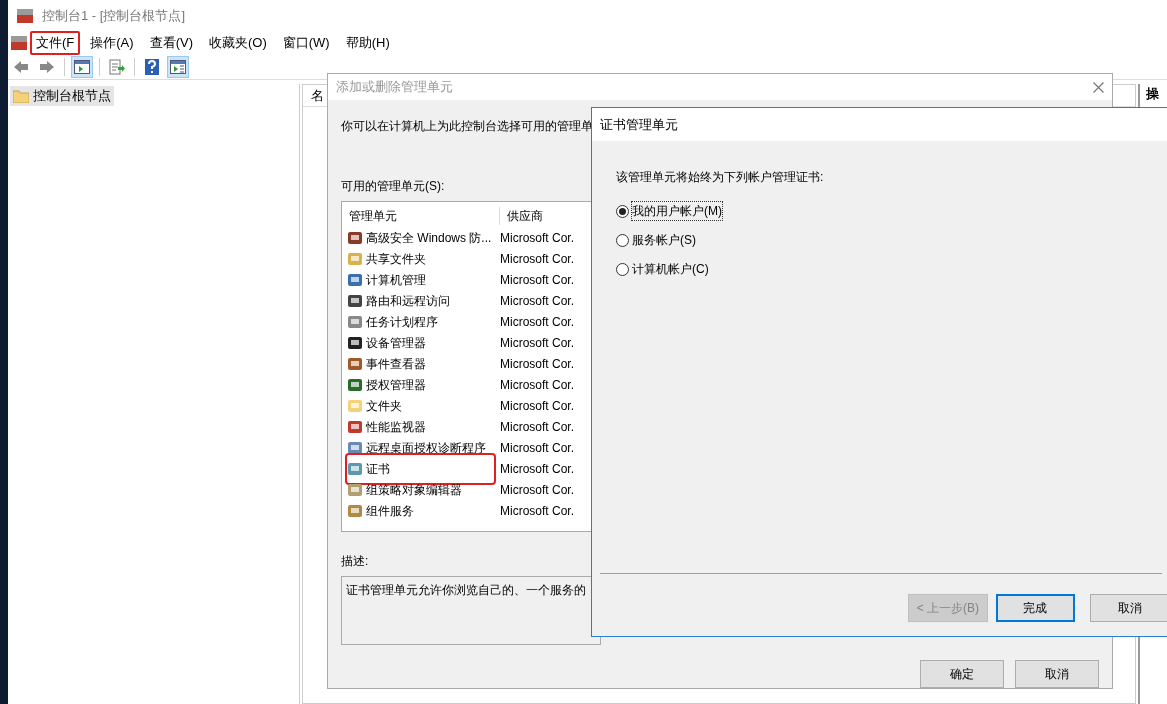 The width and height of the screenshot is (1167, 704). What do you see at coordinates (420, 468) in the screenshot?
I see `list-item: 证书` at bounding box center [420, 468].